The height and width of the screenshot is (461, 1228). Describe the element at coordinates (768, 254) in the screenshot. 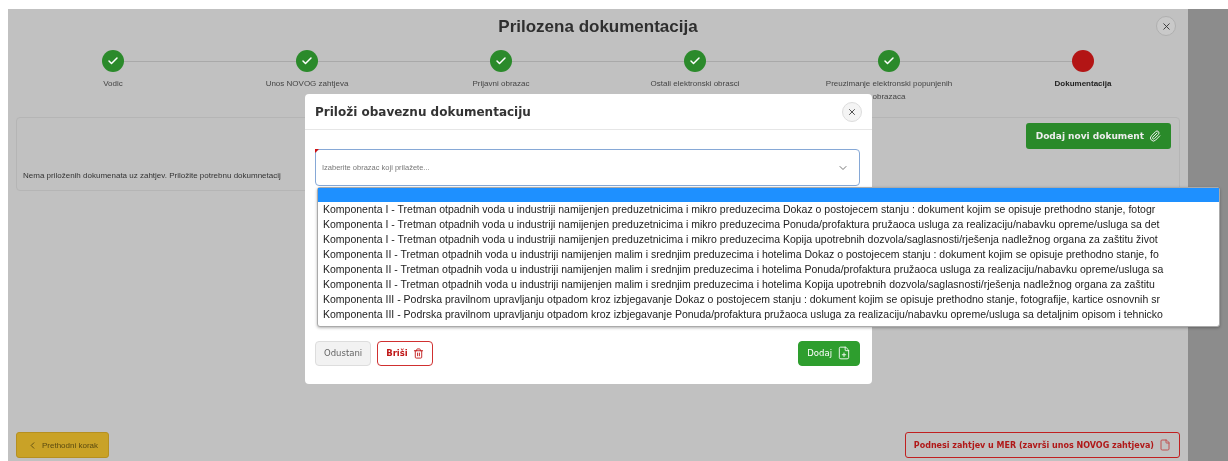

I see `dropdown-option: Komponenta II - Tretman otpadnih voda u industriji namijenjen malim i srednjim preduzecima i hotelima Dokaz o postojecem stanju : dokument kojim se opisuje prethodno stanje, fo` at that location.